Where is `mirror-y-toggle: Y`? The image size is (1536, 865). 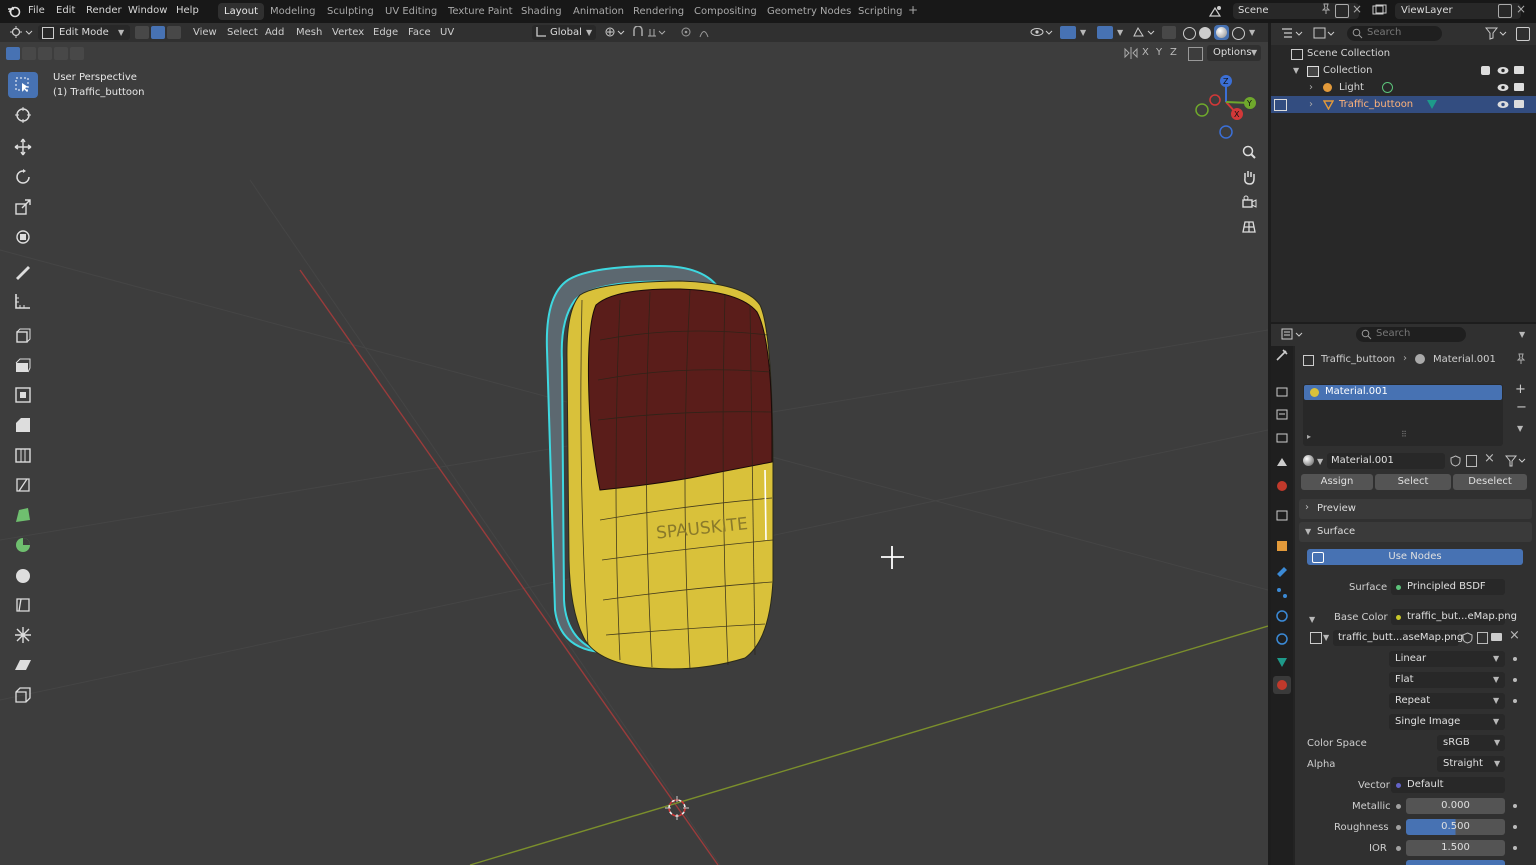
mirror-y-toggle: Y is located at coordinates (1159, 52).